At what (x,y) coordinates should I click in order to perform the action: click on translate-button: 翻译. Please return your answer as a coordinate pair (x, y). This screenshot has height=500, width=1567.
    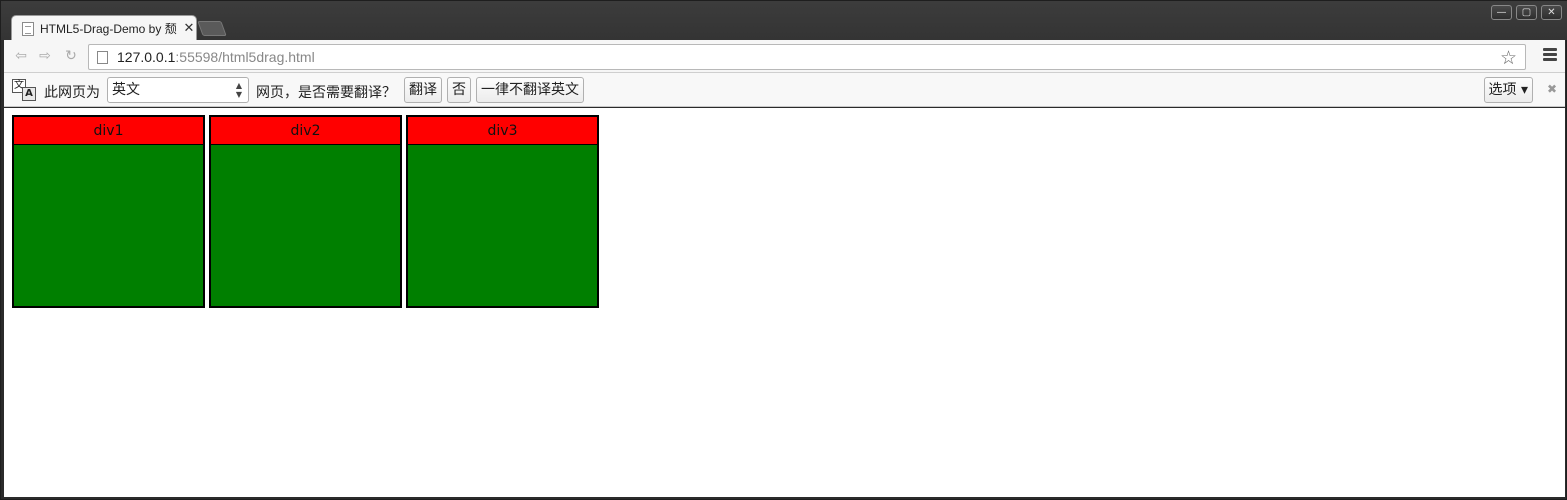
    Looking at the image, I should click on (423, 90).